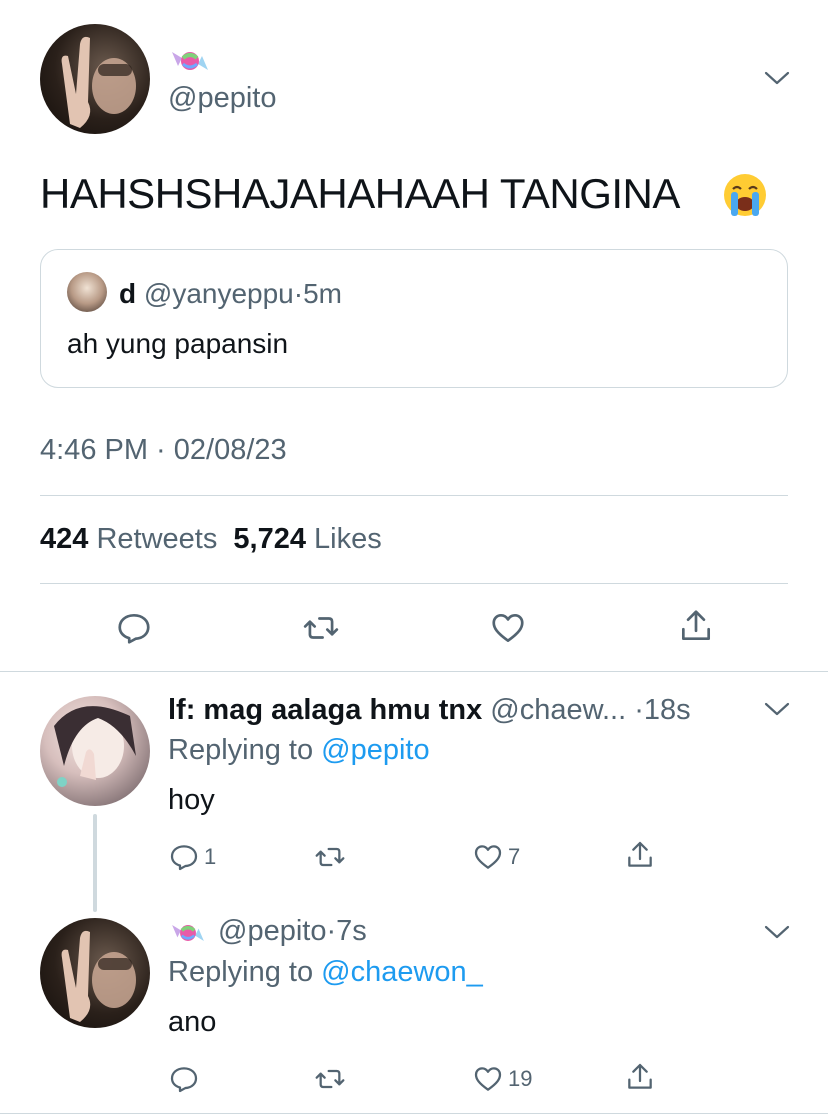  Describe the element at coordinates (272, 931) in the screenshot. I see `reply-author-handle: @pepito` at that location.